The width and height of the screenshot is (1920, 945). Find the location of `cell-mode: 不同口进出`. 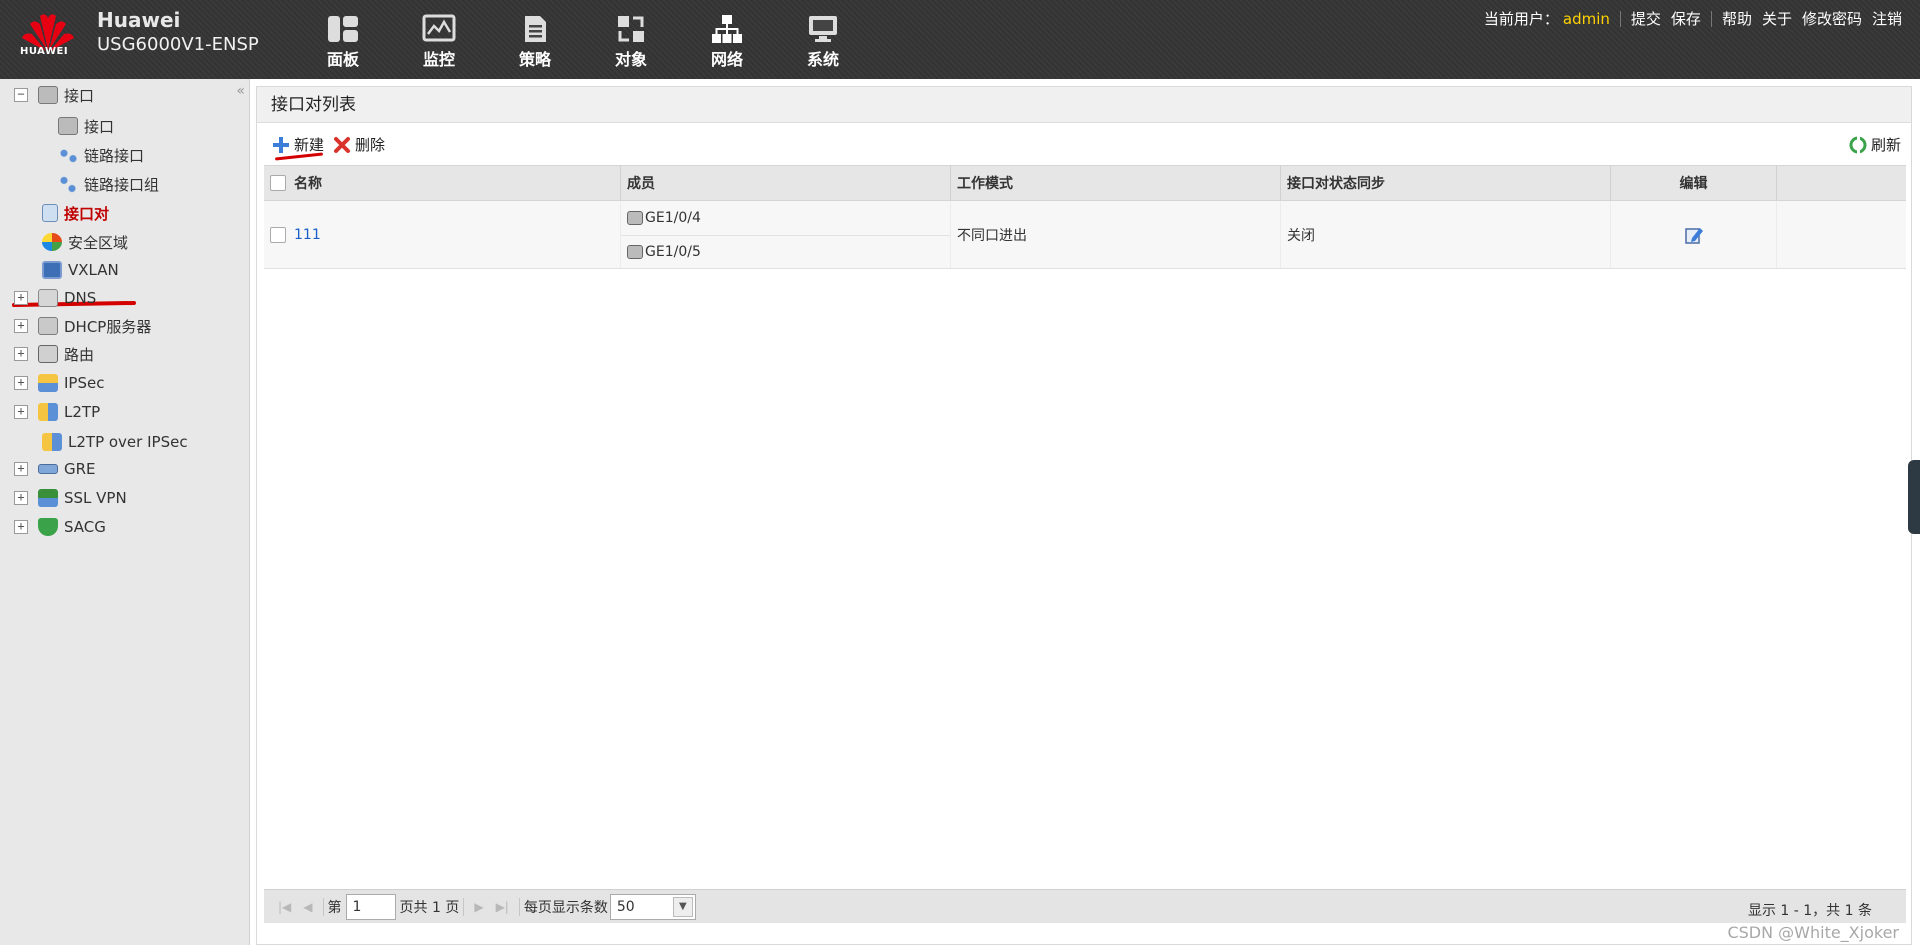

cell-mode: 不同口进出 is located at coordinates (1116, 234).